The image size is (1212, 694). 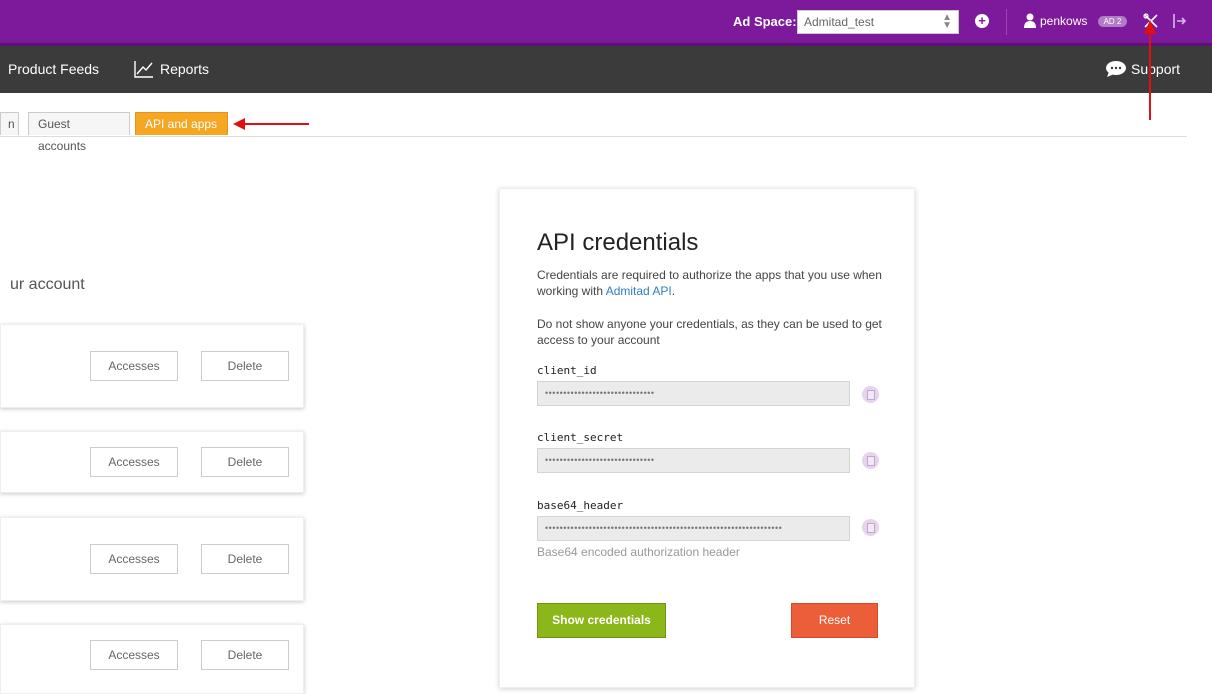 What do you see at coordinates (53, 69) in the screenshot?
I see `nav-product-feeds: Product Feeds` at bounding box center [53, 69].